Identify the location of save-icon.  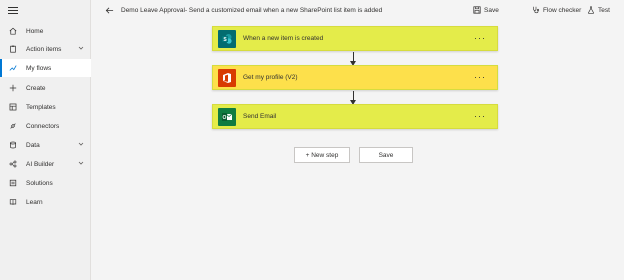
(477, 10).